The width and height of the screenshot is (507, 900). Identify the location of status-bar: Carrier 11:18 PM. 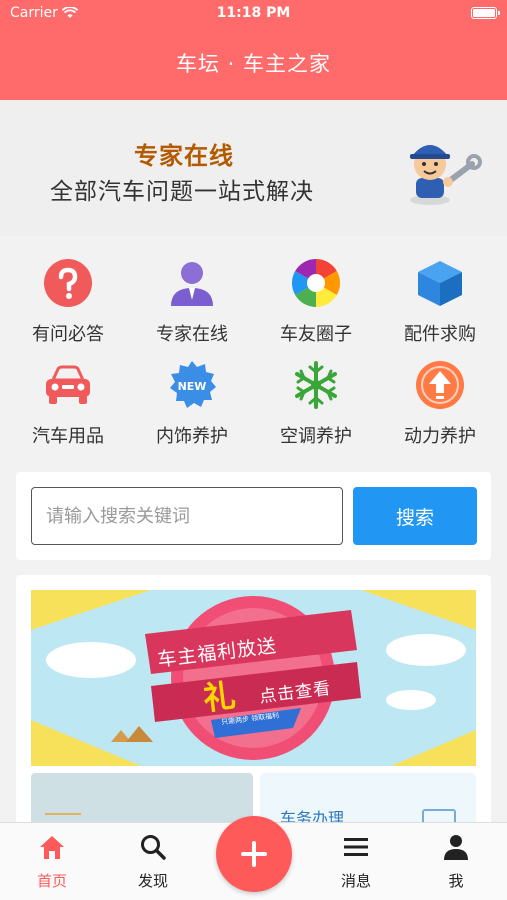
(253, 14).